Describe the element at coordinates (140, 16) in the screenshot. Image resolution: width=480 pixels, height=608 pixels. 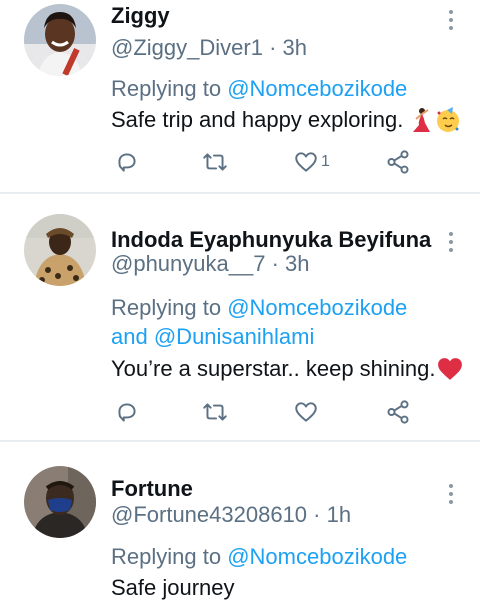
I see `author-name: Ziggy` at that location.